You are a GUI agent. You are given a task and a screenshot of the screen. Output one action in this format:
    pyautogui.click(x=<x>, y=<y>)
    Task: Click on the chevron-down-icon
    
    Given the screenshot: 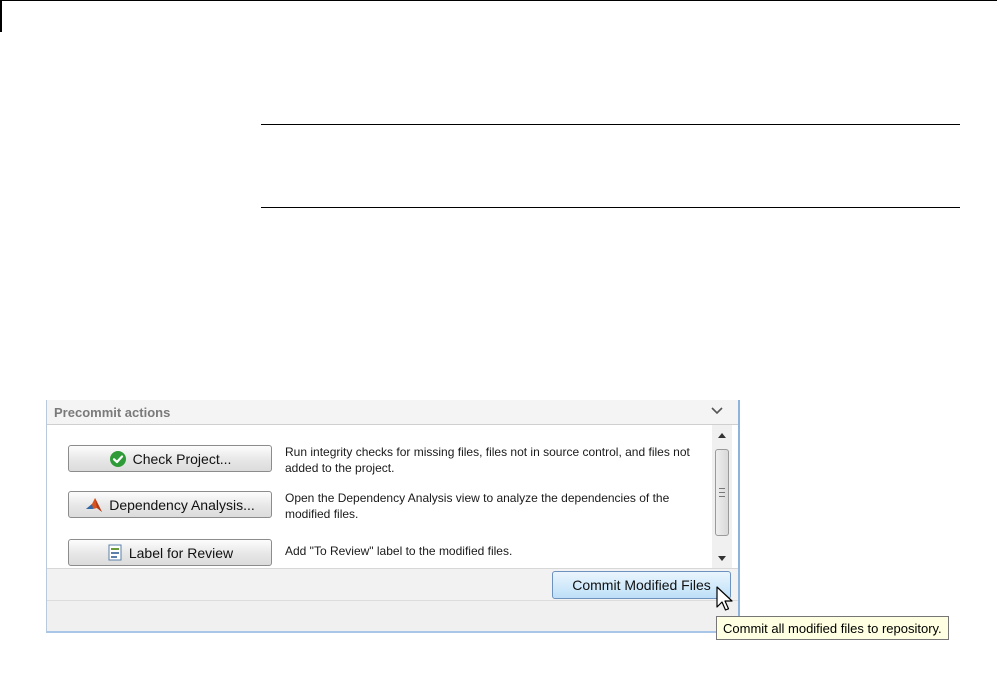 What is the action you would take?
    pyautogui.click(x=717, y=411)
    